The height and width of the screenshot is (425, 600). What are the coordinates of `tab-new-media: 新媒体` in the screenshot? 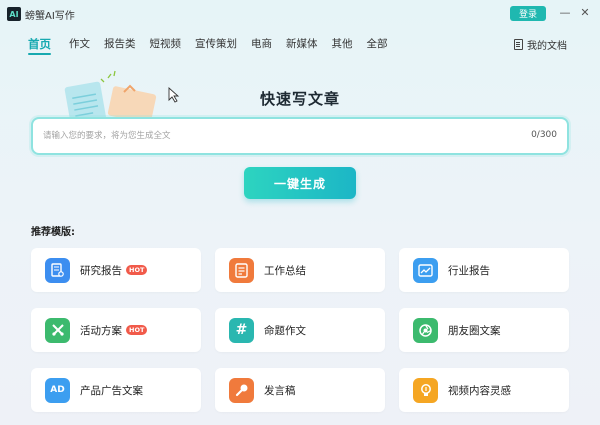 It's located at (302, 46).